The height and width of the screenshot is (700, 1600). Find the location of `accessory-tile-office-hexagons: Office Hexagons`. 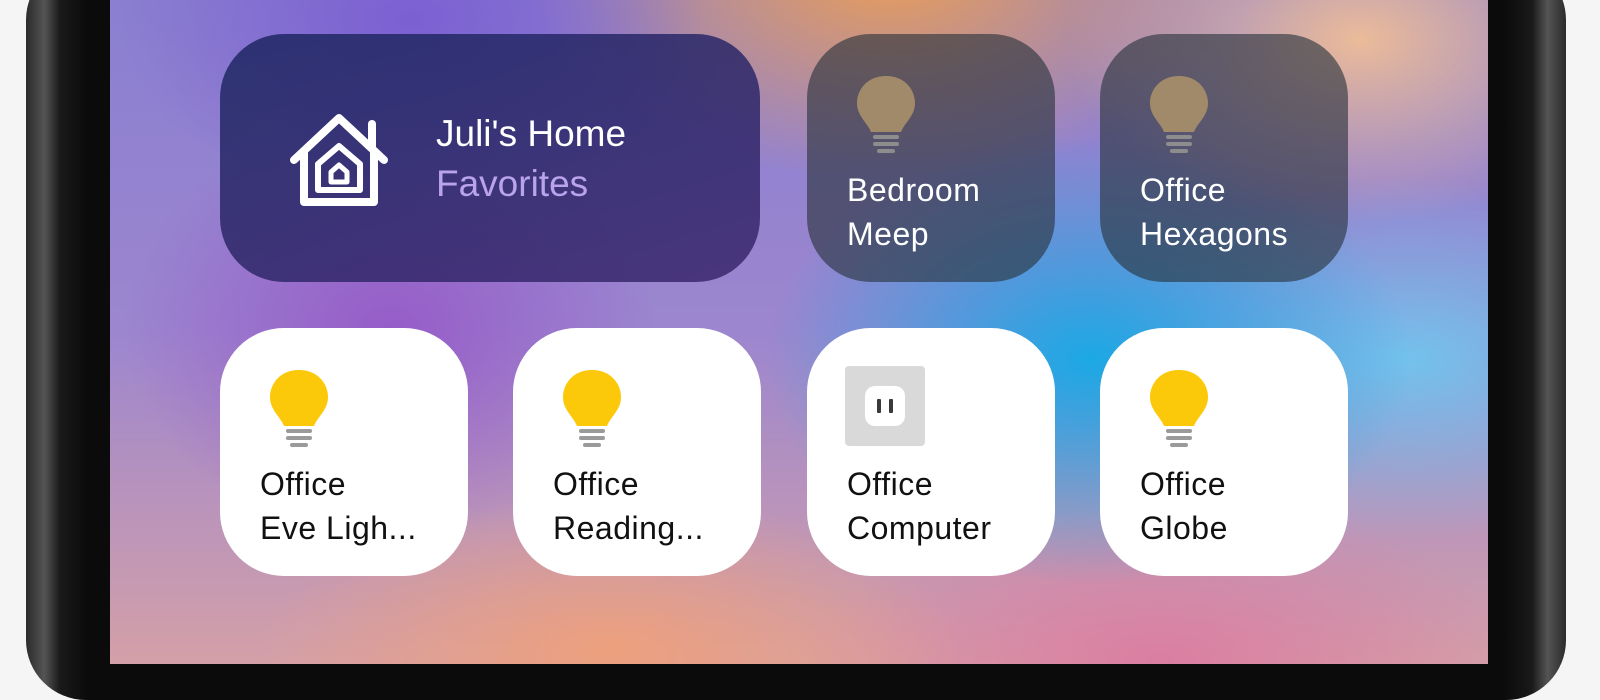

accessory-tile-office-hexagons: Office Hexagons is located at coordinates (1224, 158).